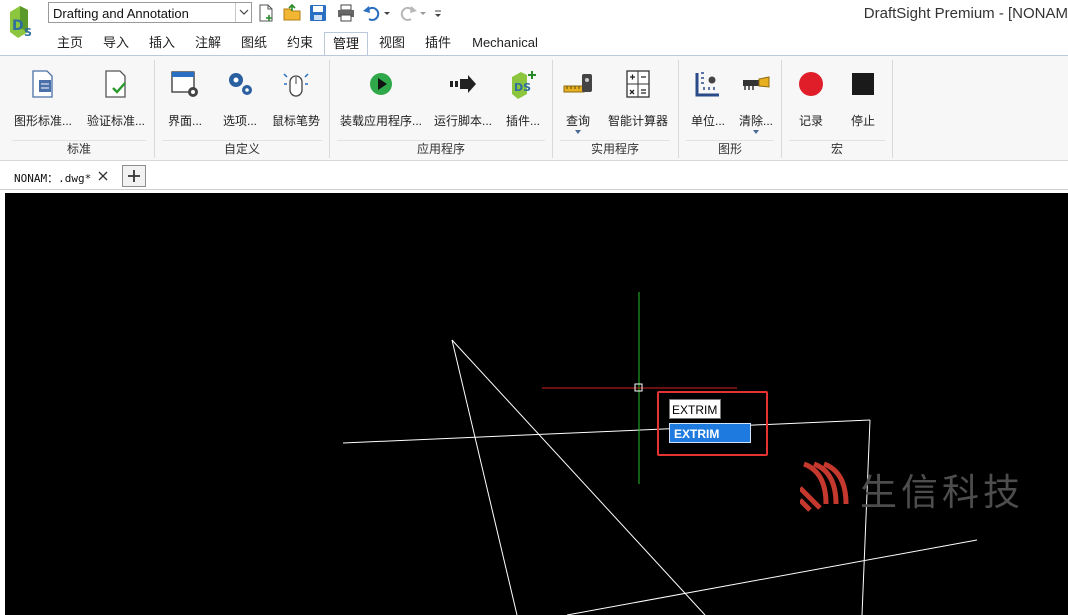  What do you see at coordinates (300, 44) in the screenshot?
I see `tab-constraints: 约束` at bounding box center [300, 44].